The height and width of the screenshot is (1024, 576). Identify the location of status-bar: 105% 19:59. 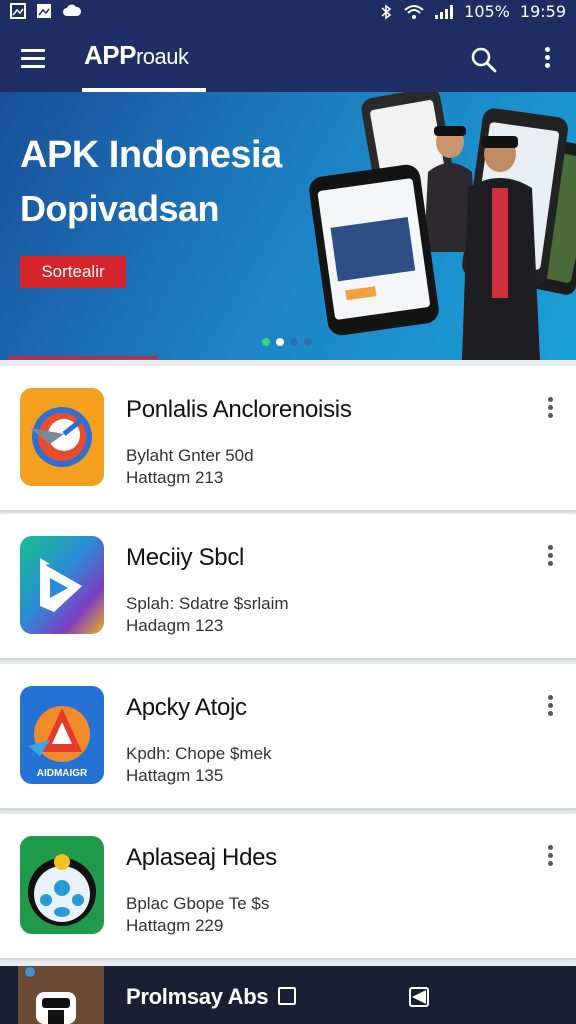
(288, 12).